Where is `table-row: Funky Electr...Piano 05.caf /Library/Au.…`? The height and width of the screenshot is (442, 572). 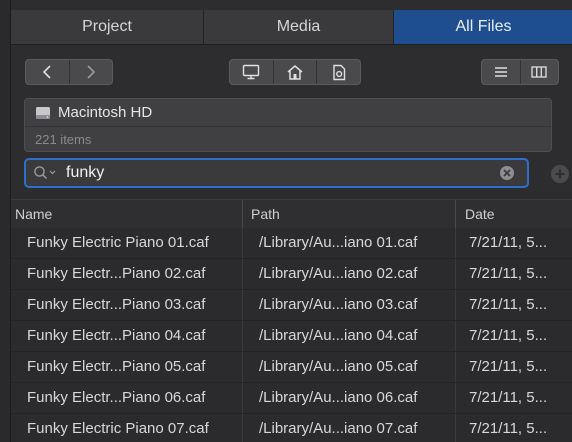
table-row: Funky Electr...Piano 05.caf /Library/Au.… is located at coordinates (291, 367).